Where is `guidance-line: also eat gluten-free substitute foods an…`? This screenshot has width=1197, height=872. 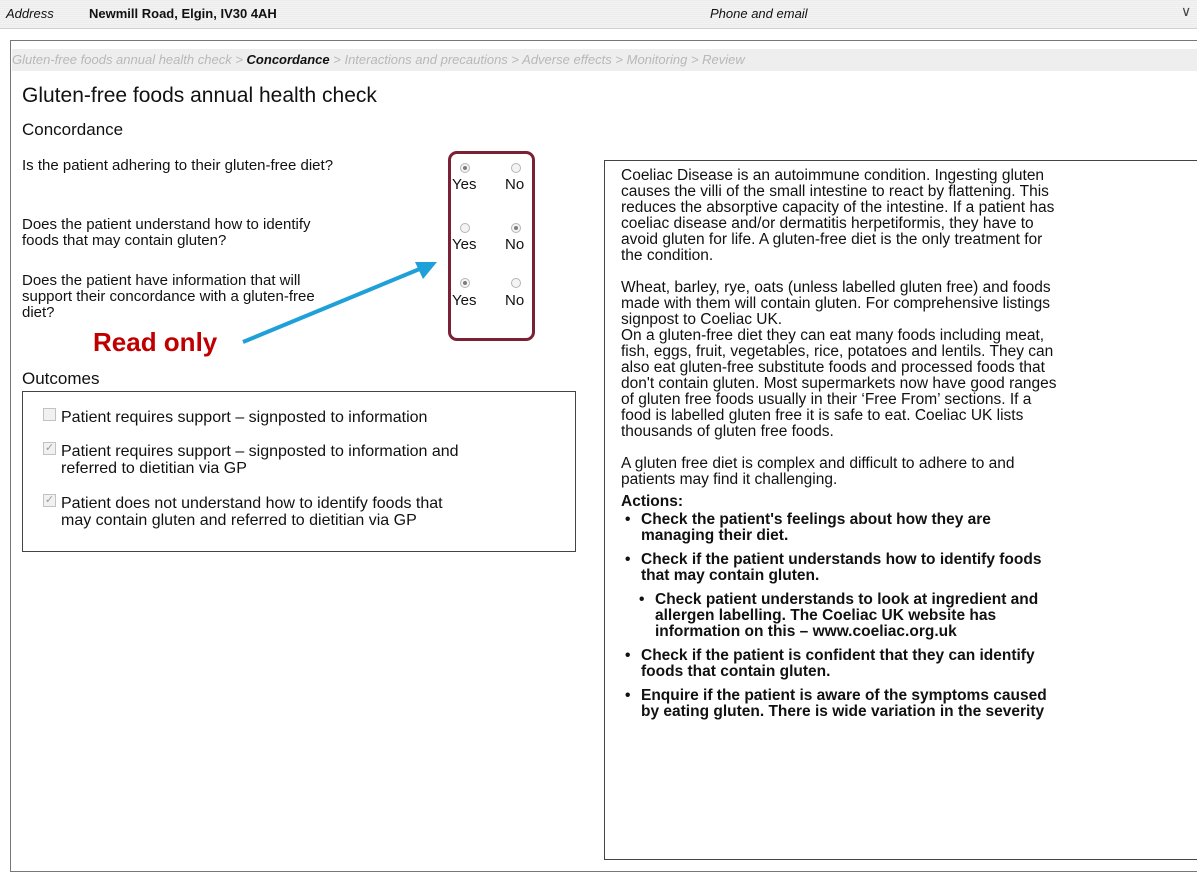 guidance-line: also eat gluten-free substitute foods an… is located at coordinates (833, 367).